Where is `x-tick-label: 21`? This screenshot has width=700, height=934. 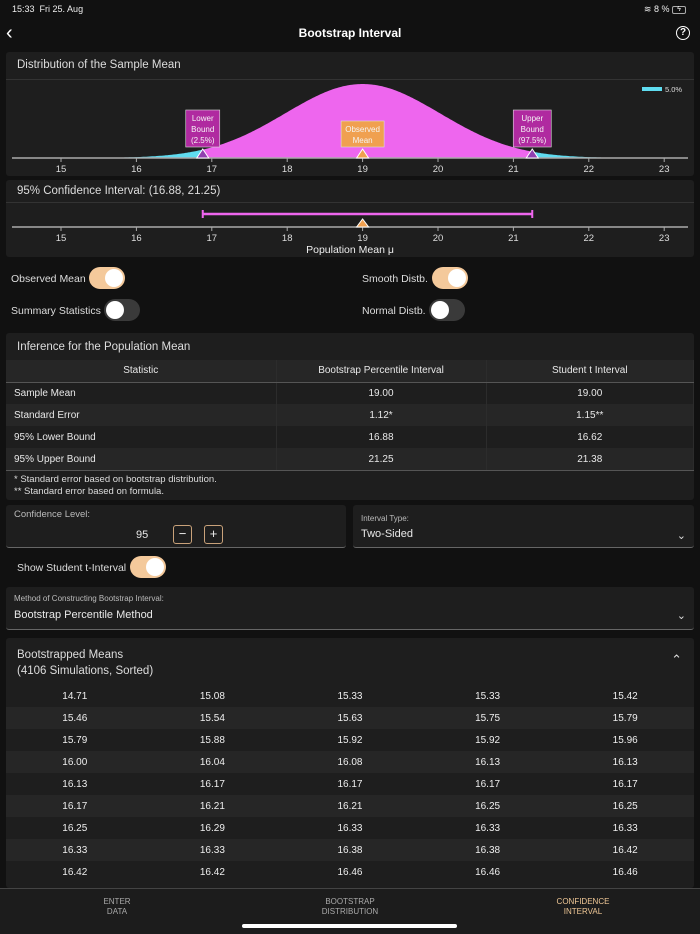 x-tick-label: 21 is located at coordinates (513, 238).